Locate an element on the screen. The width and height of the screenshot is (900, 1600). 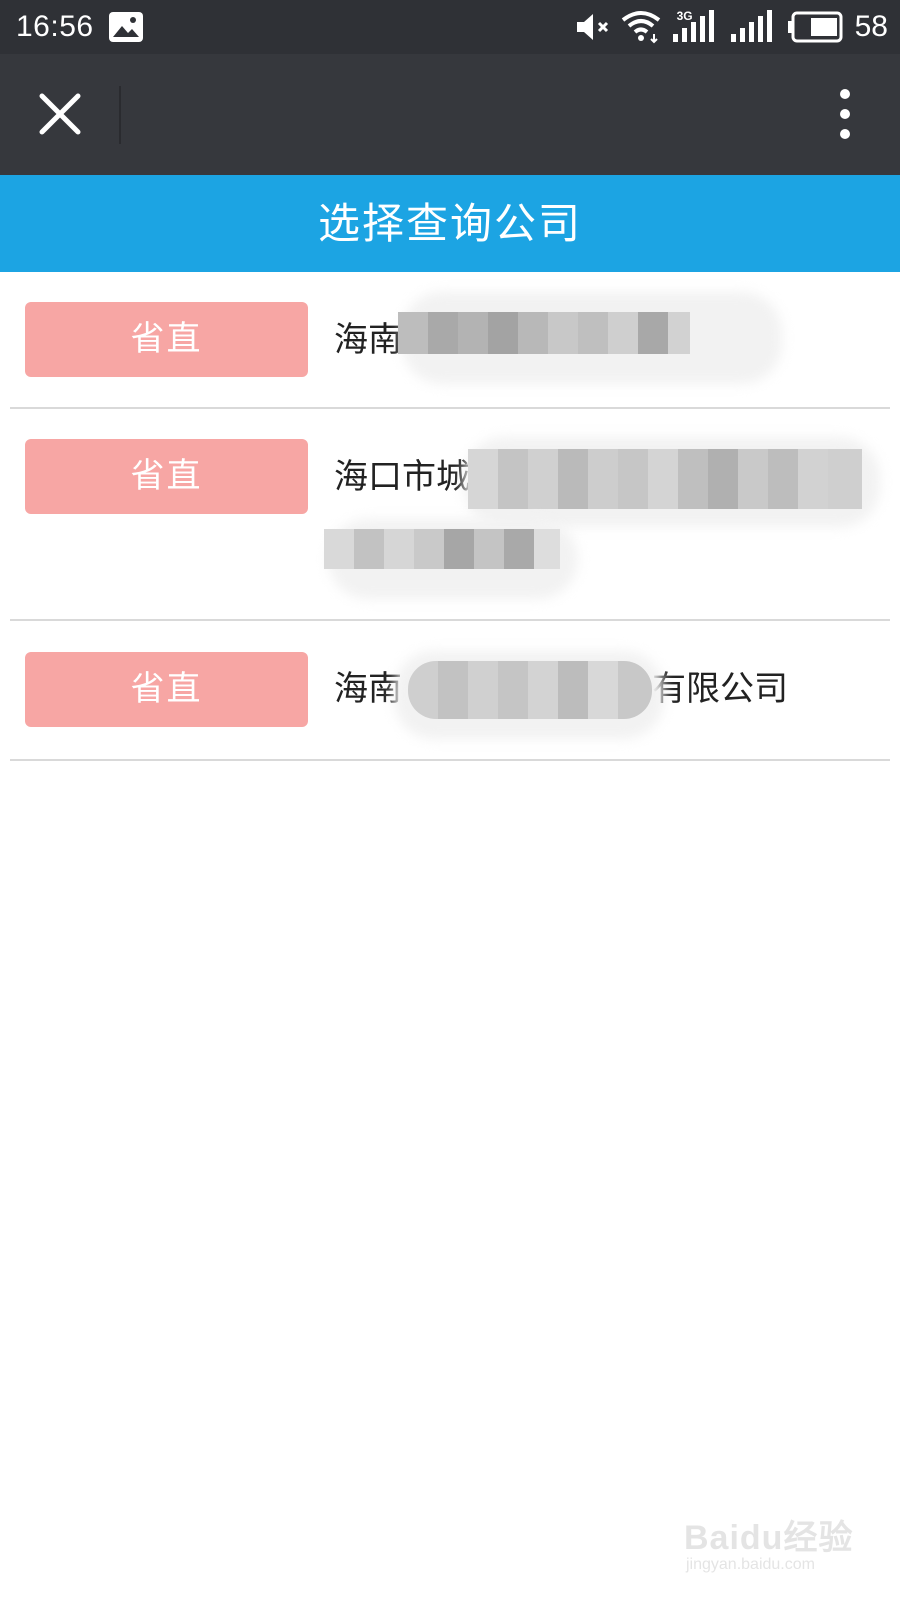
top-toolbar is located at coordinates (450, 114).